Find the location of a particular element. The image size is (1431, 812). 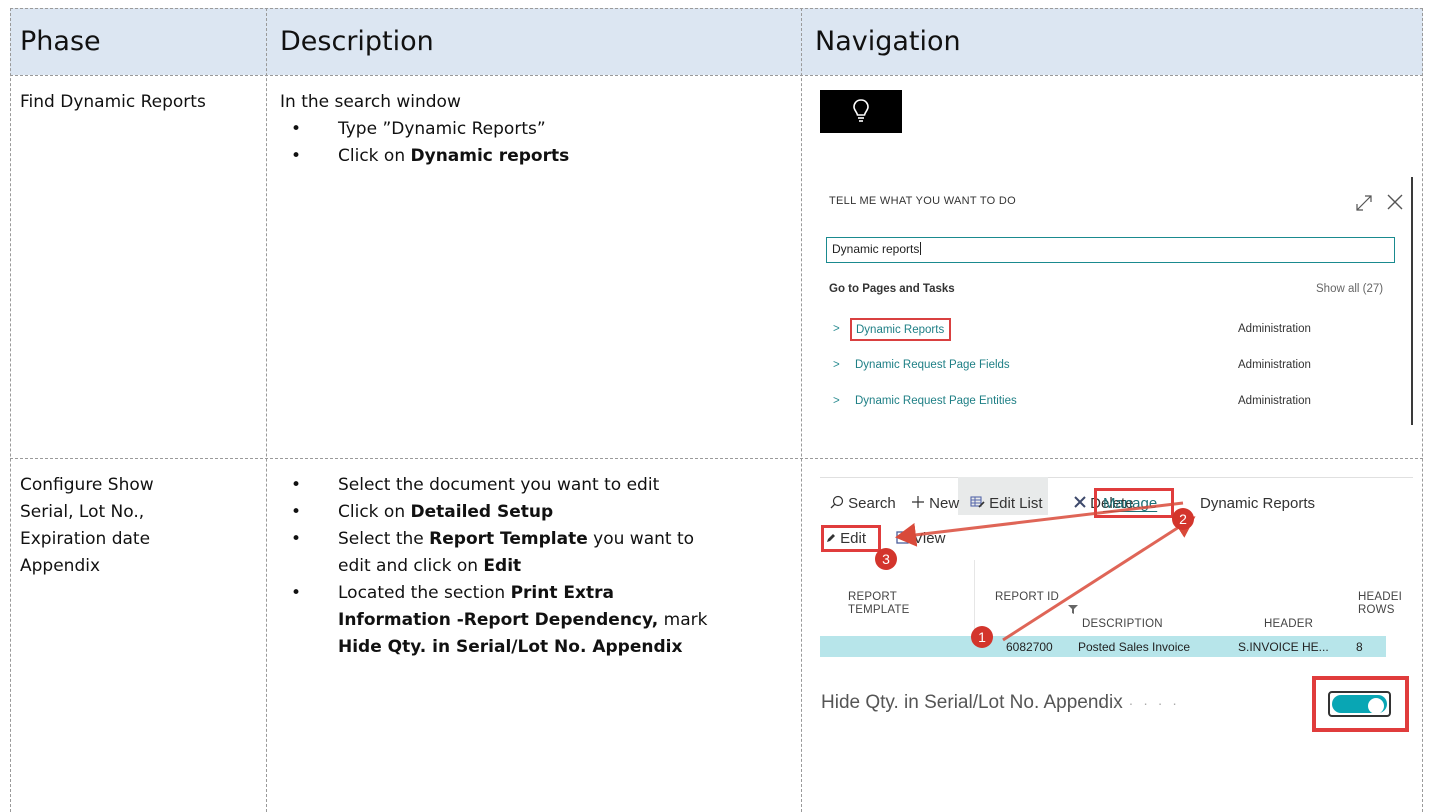

plus-icon is located at coordinates (918, 502).